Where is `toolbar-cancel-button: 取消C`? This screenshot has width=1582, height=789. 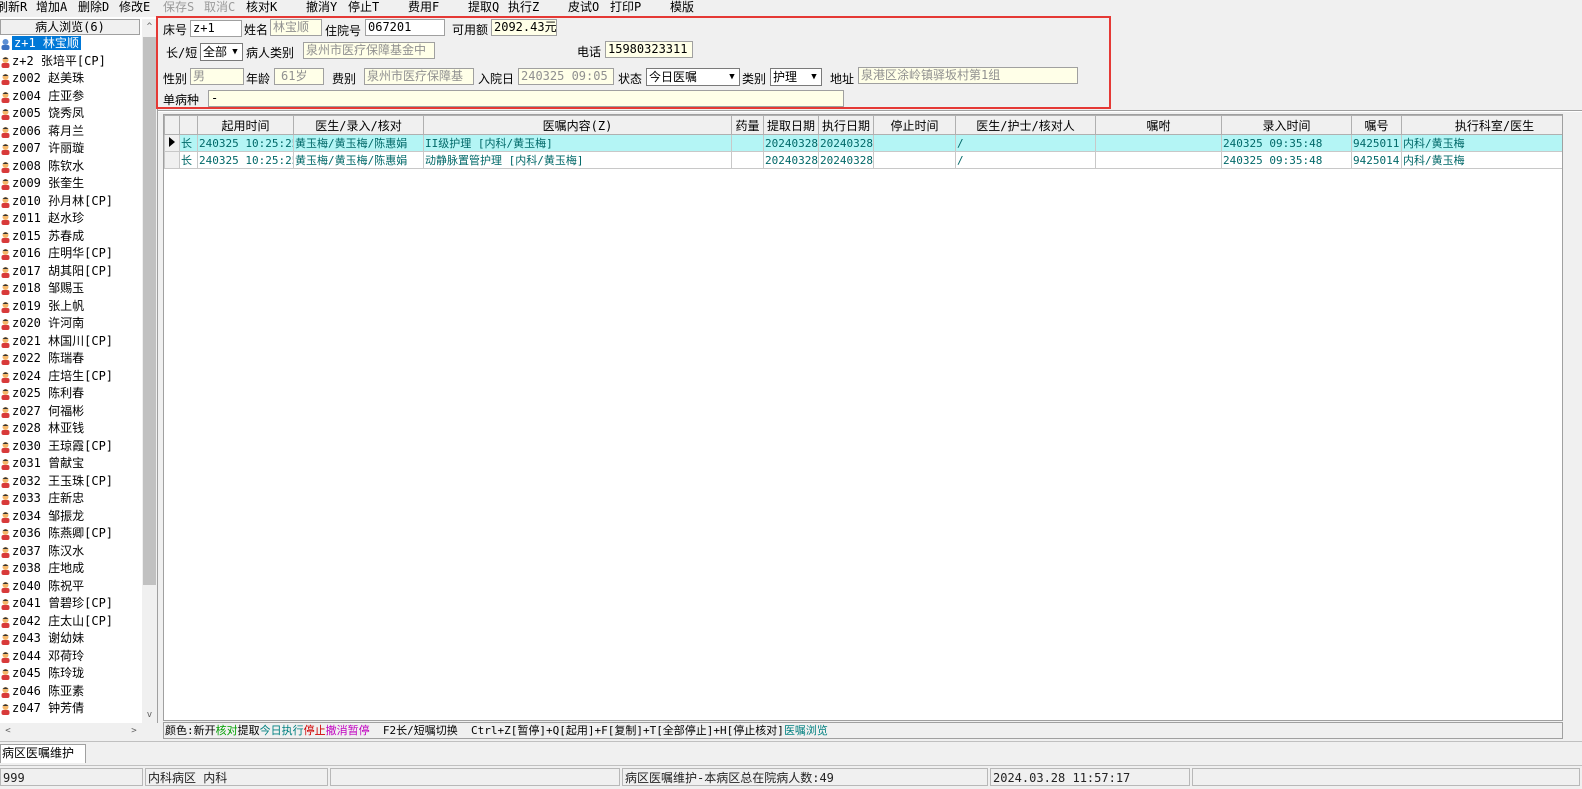 toolbar-cancel-button: 取消C is located at coordinates (224, 8).